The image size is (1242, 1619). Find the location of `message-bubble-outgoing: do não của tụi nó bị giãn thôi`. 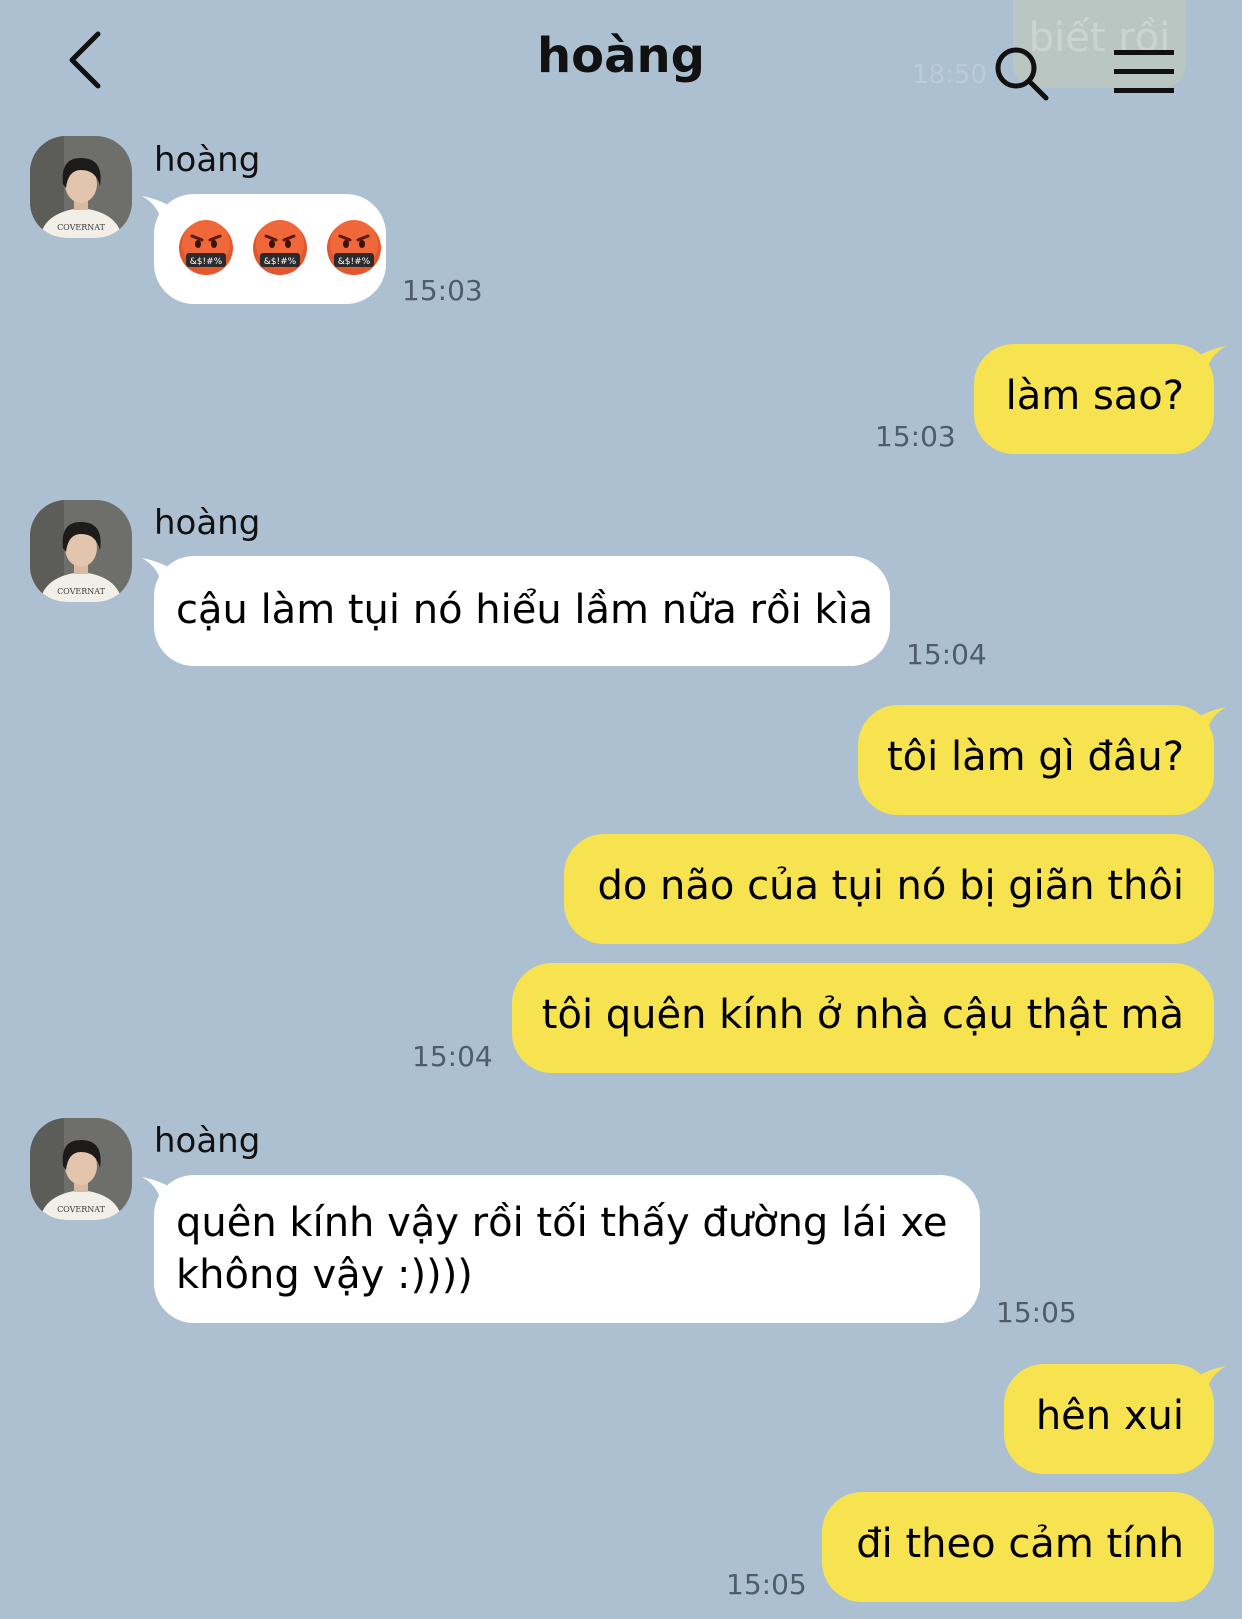

message-bubble-outgoing: do não của tụi nó bị giãn thôi is located at coordinates (889, 889).